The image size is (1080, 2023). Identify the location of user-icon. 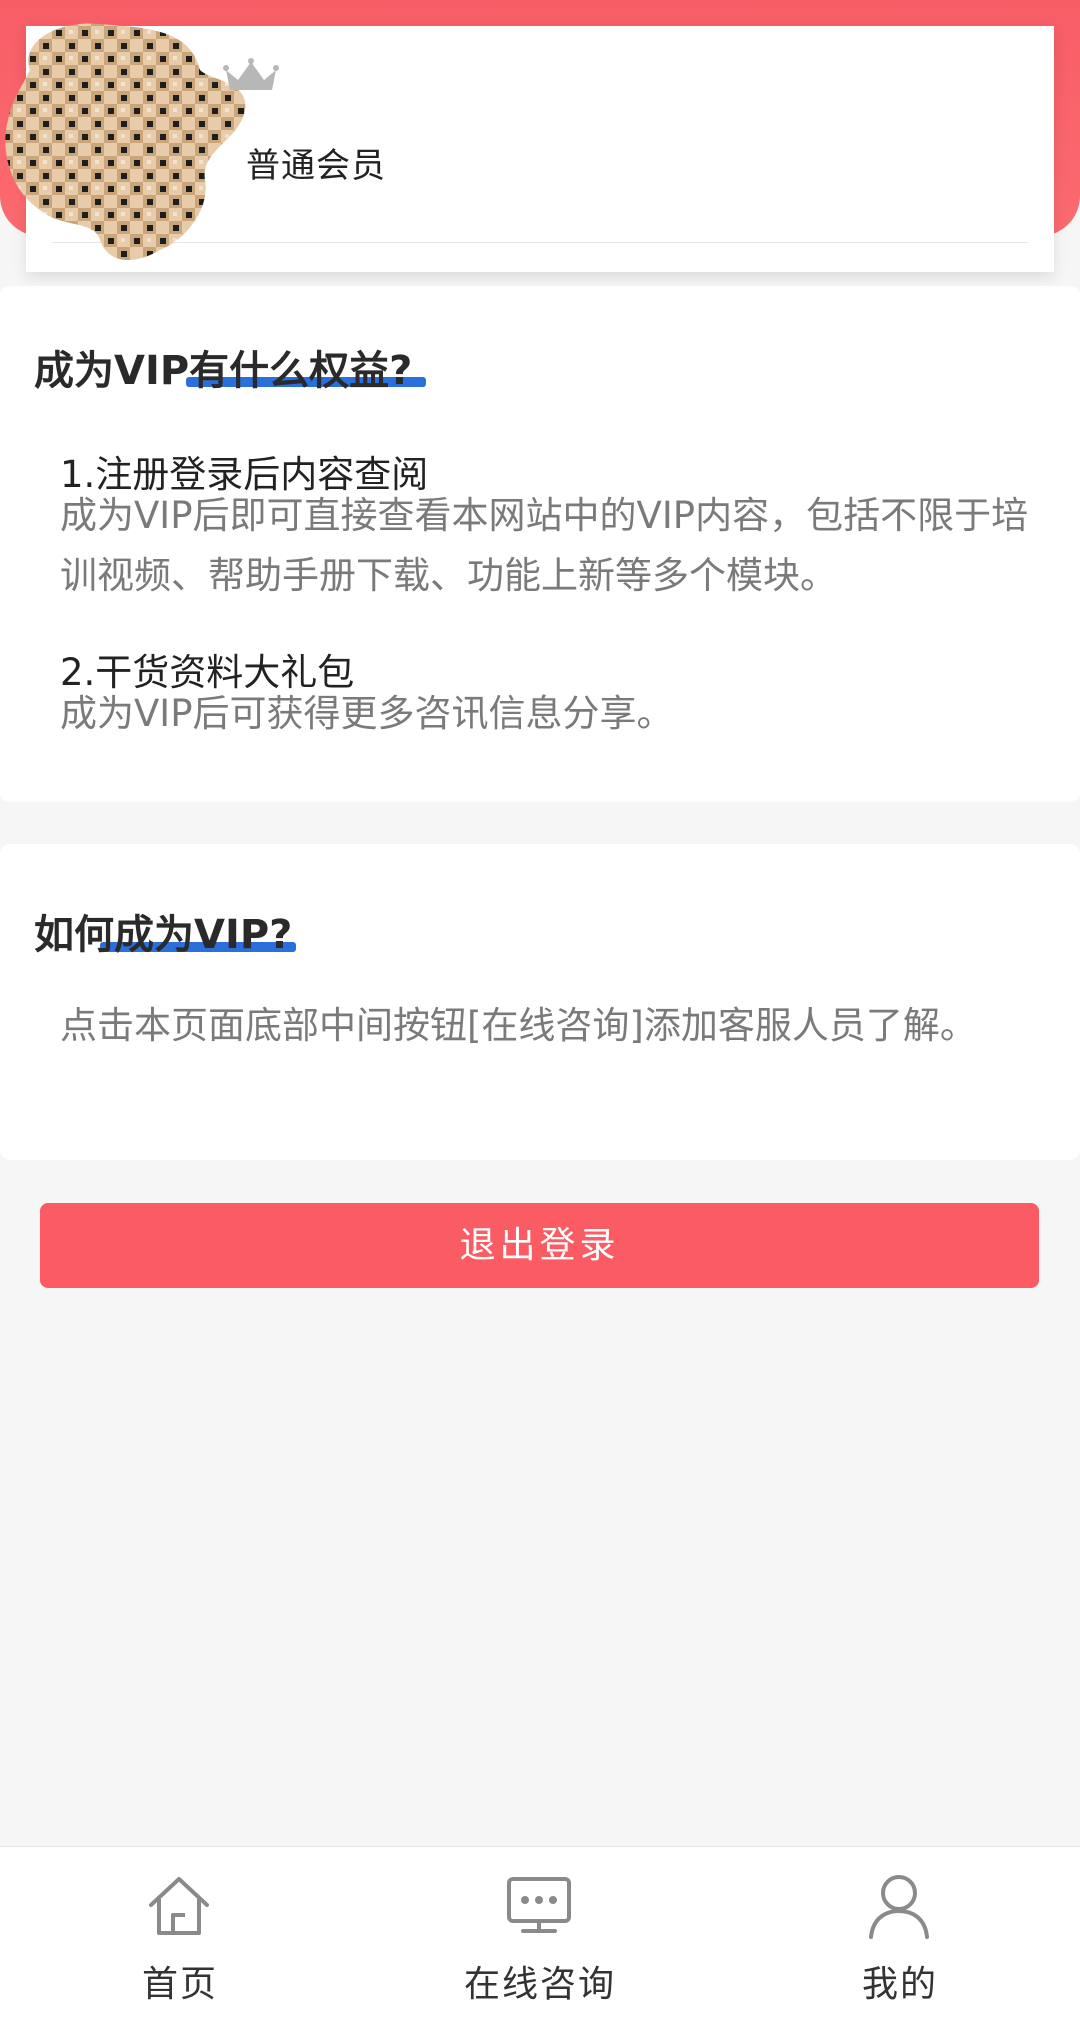
(899, 1907).